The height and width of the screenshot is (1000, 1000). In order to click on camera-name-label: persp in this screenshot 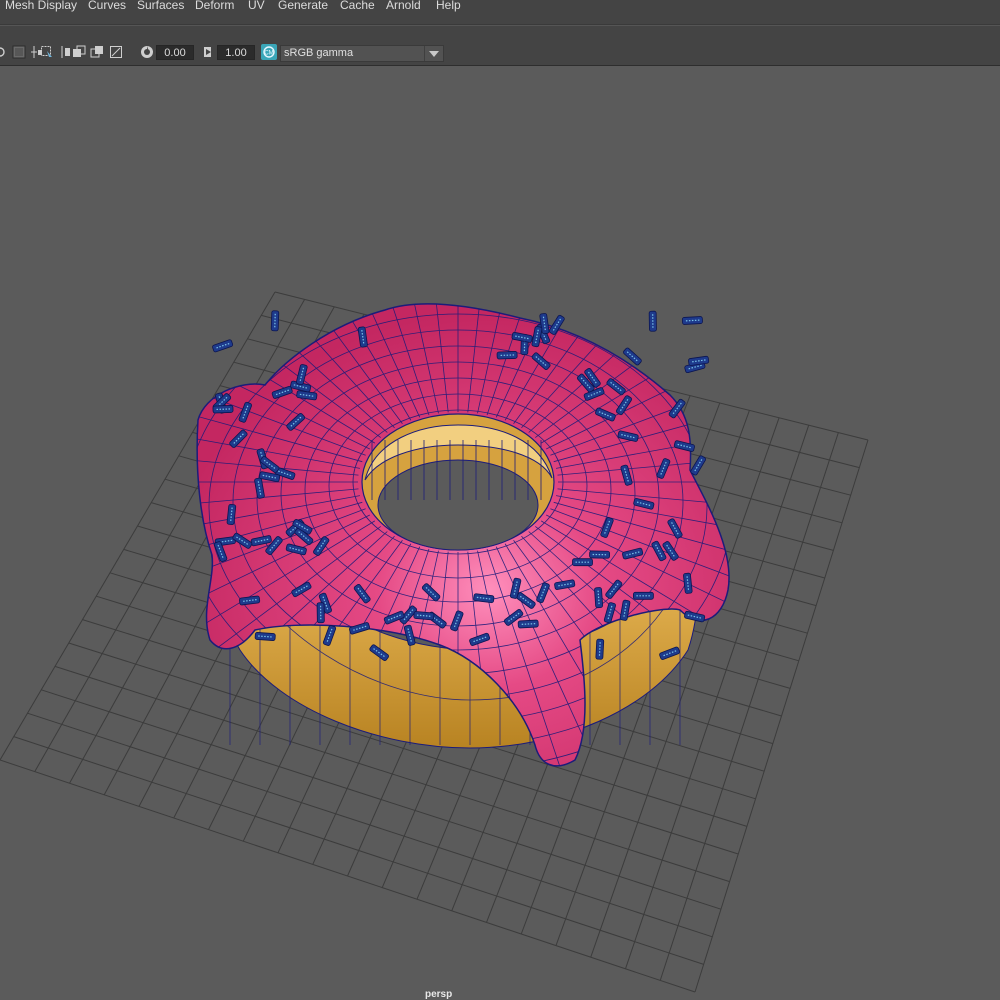, I will do `click(439, 994)`.